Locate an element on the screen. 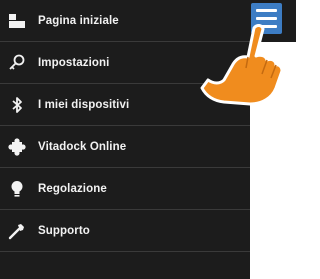  menu-item-label: Regolazione is located at coordinates (72, 188).